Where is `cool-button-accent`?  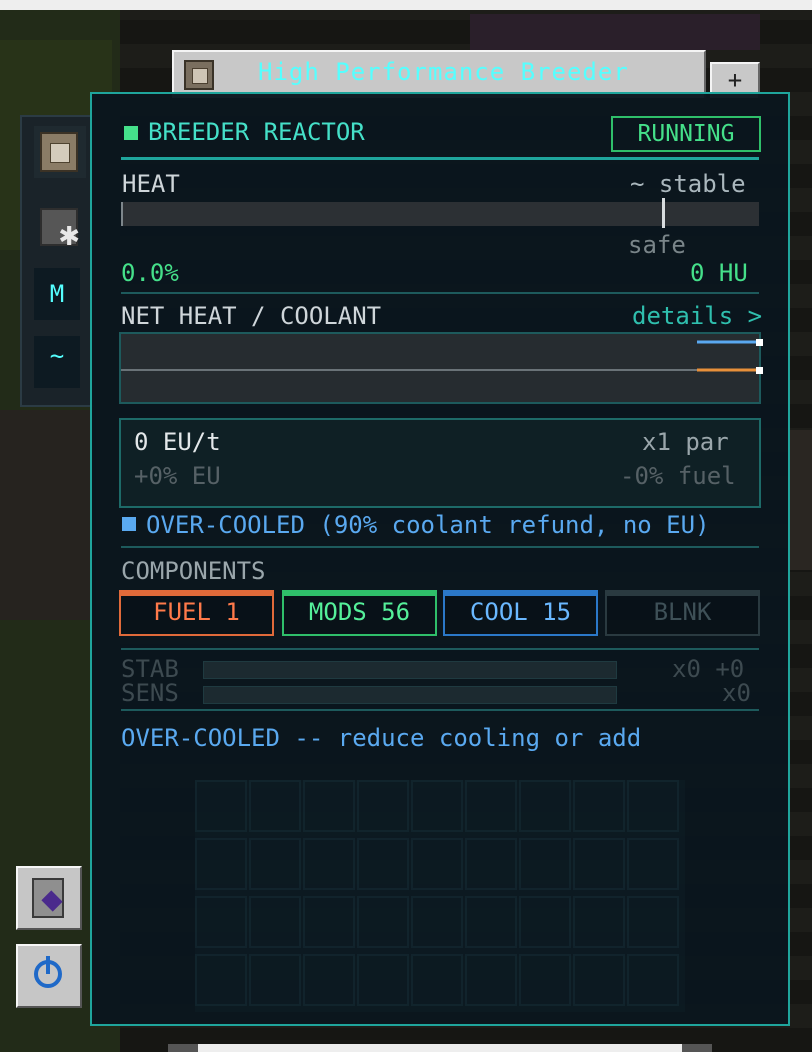 cool-button-accent is located at coordinates (520, 594).